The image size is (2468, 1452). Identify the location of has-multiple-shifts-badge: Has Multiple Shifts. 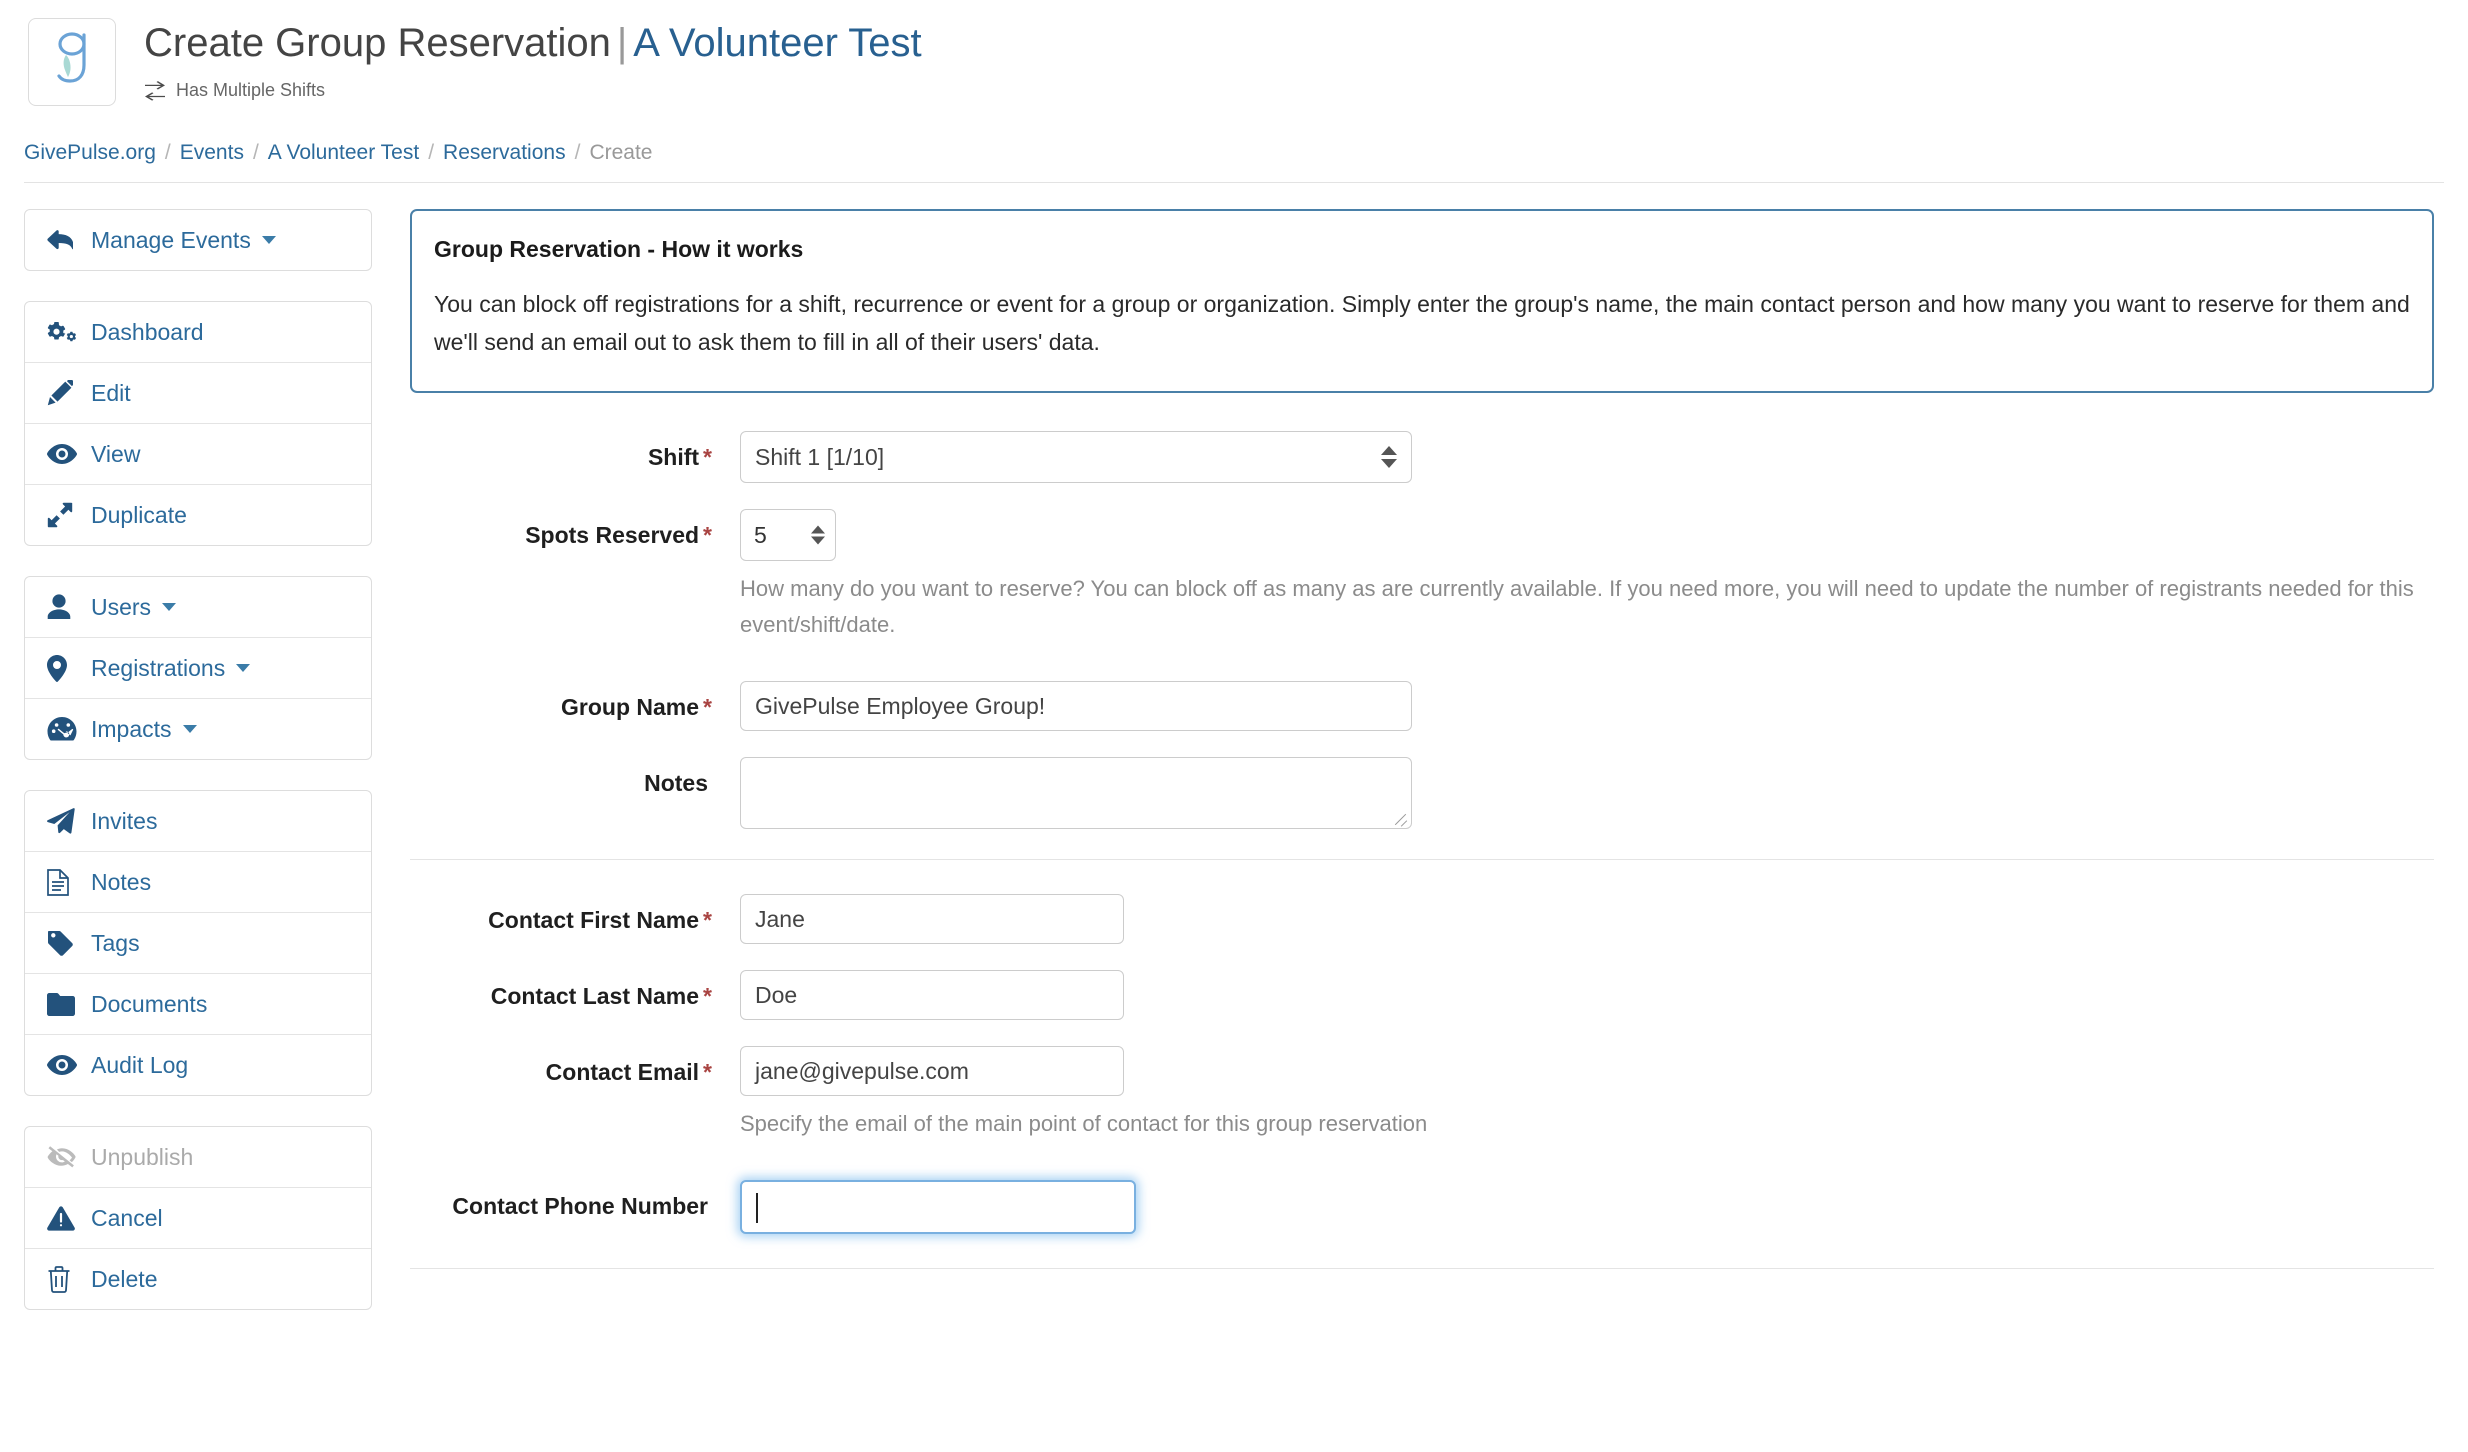
(533, 90).